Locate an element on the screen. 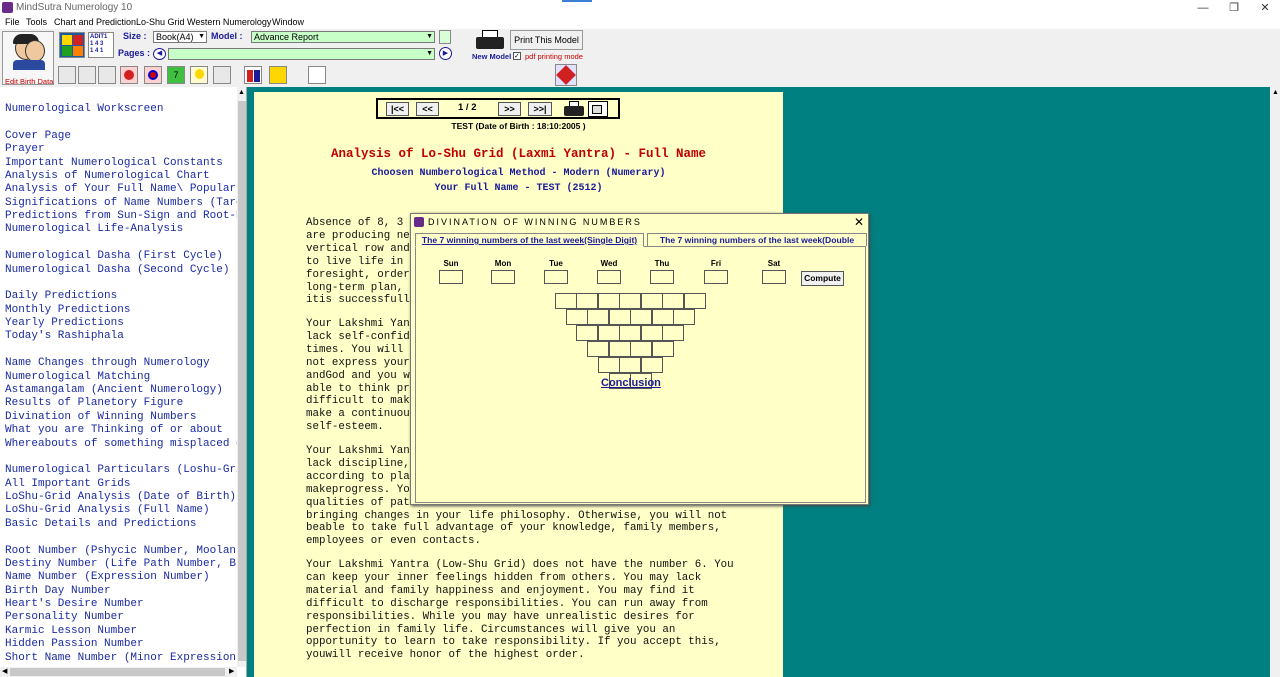 The width and height of the screenshot is (1280, 677). sidebar-item: Numerological Dasha (First Cycle) is located at coordinates (114, 256).